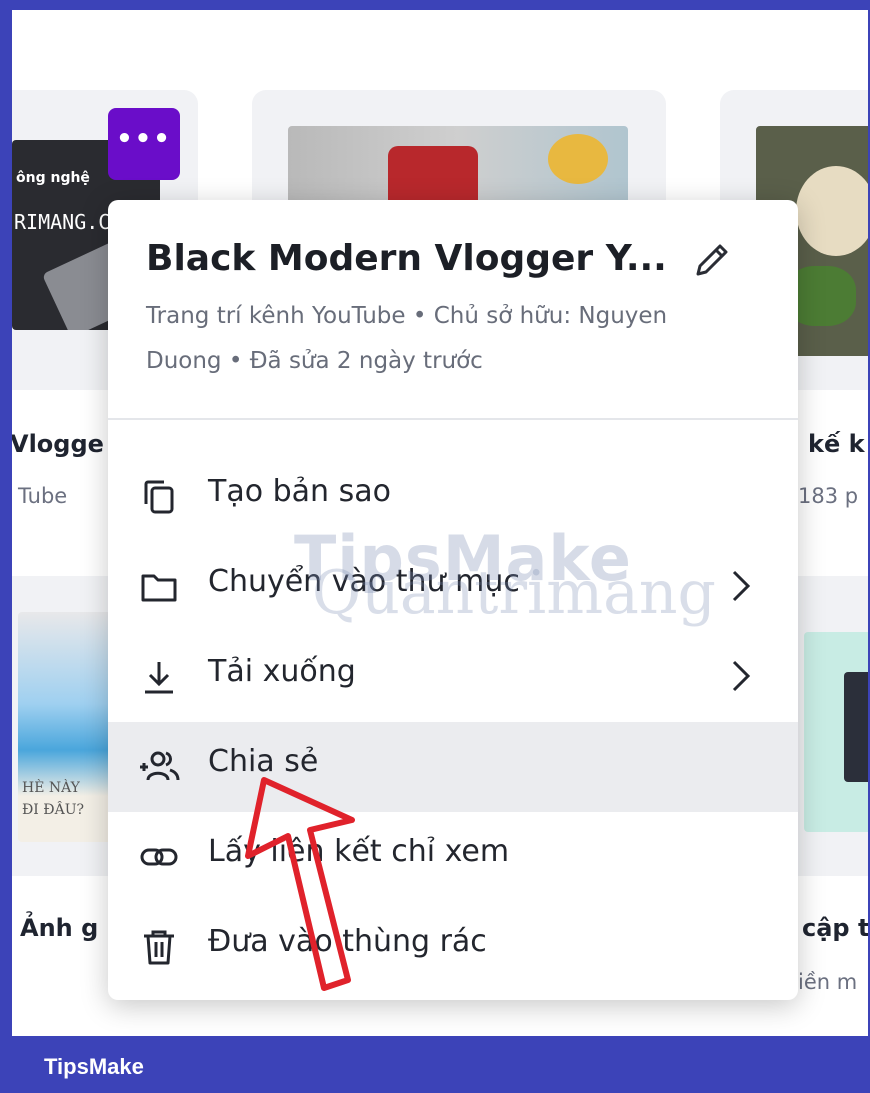 This screenshot has height=1093, width=870. What do you see at coordinates (159, 678) in the screenshot?
I see `download-icon` at bounding box center [159, 678].